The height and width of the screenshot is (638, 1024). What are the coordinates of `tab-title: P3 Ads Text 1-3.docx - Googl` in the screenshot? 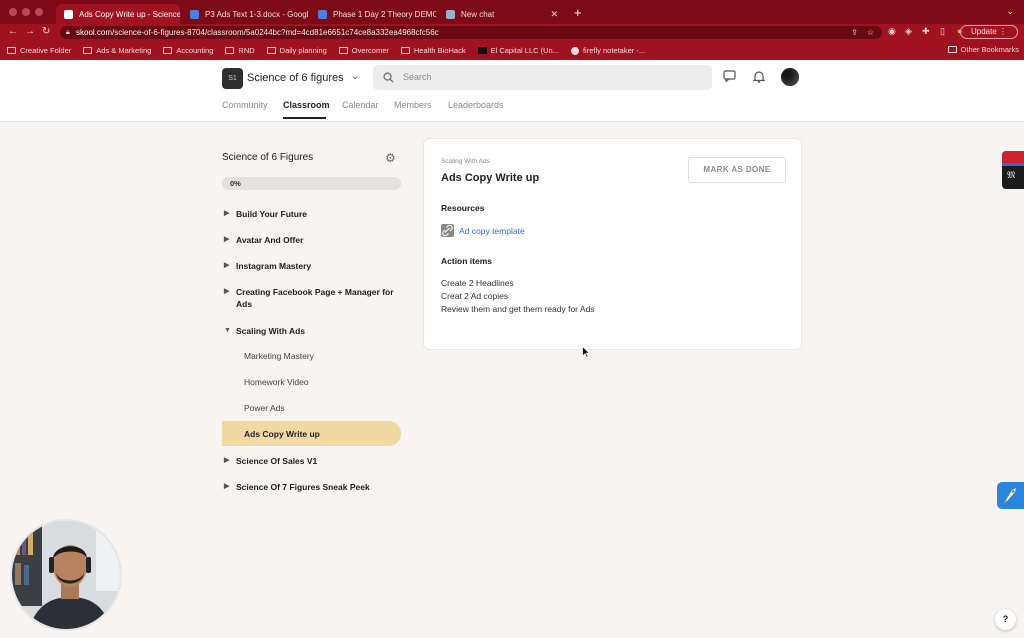 It's located at (256, 14).